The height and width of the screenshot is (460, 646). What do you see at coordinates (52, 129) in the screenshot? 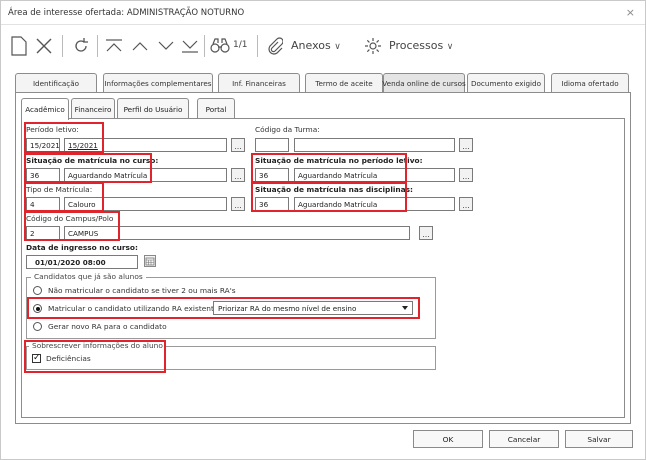
I see `periodo-letivo-label: Período letivo:` at bounding box center [52, 129].